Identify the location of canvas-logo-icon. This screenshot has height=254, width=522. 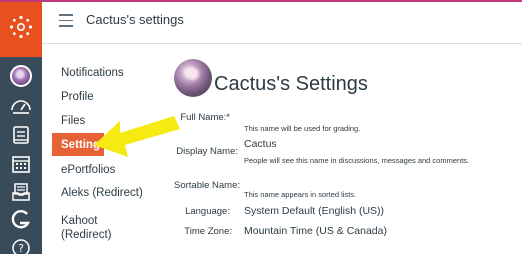
(21, 29).